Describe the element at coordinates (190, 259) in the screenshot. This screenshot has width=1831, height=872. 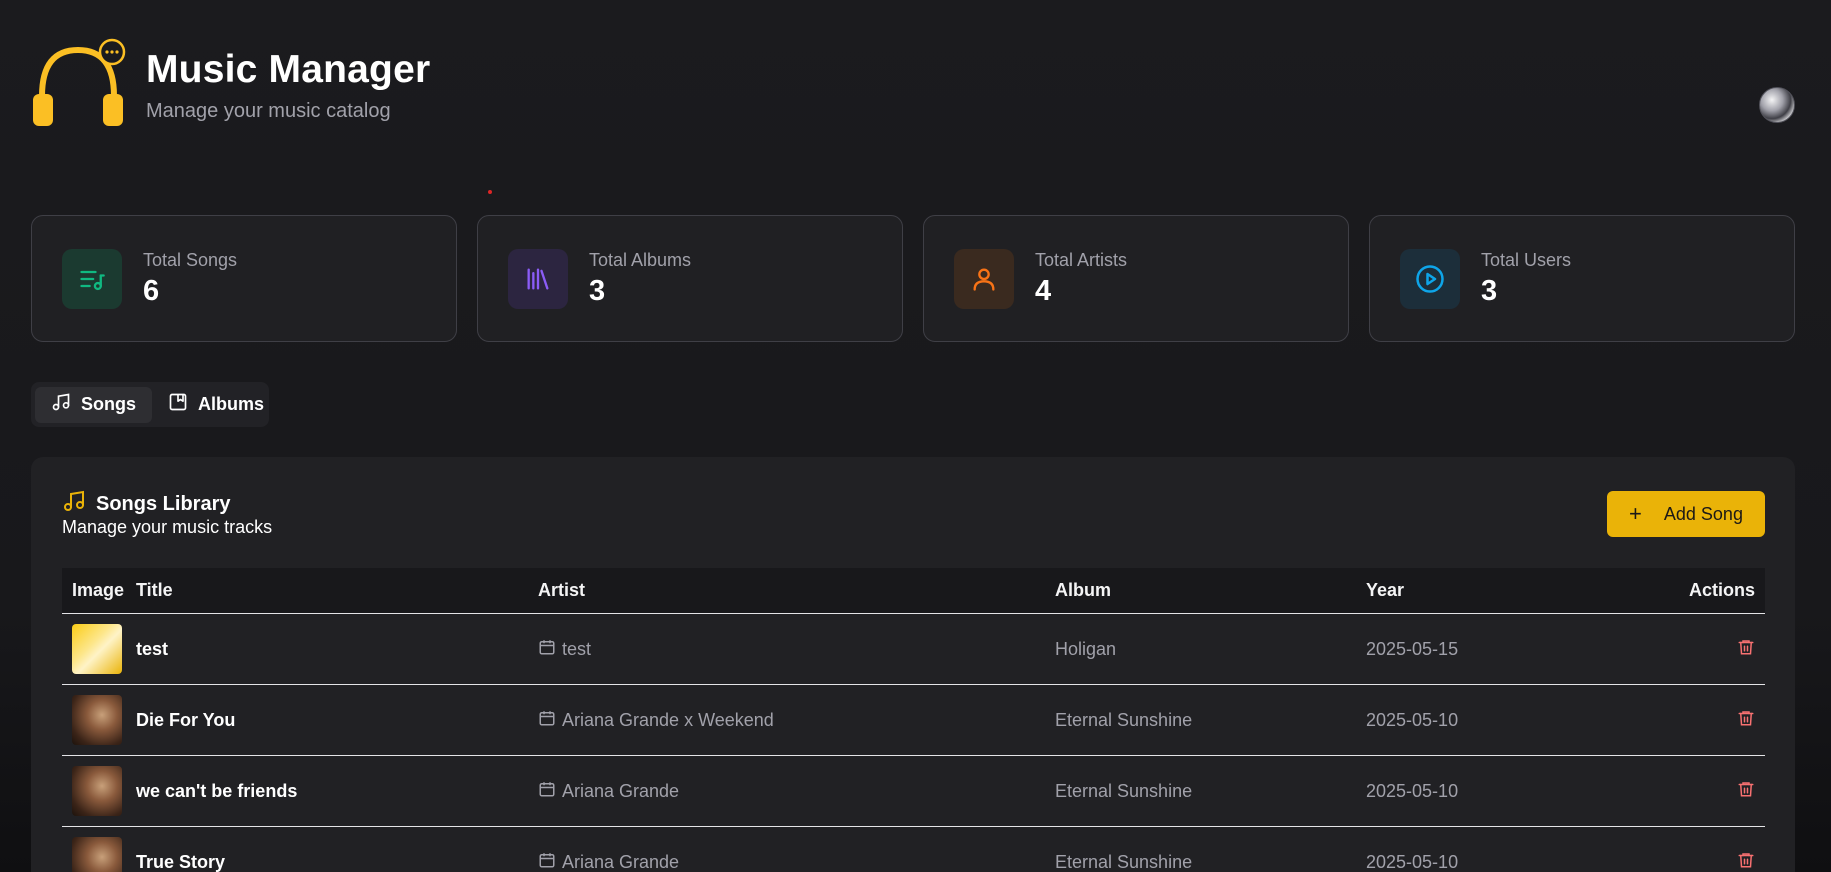
I see `stat-label: Total Songs` at that location.